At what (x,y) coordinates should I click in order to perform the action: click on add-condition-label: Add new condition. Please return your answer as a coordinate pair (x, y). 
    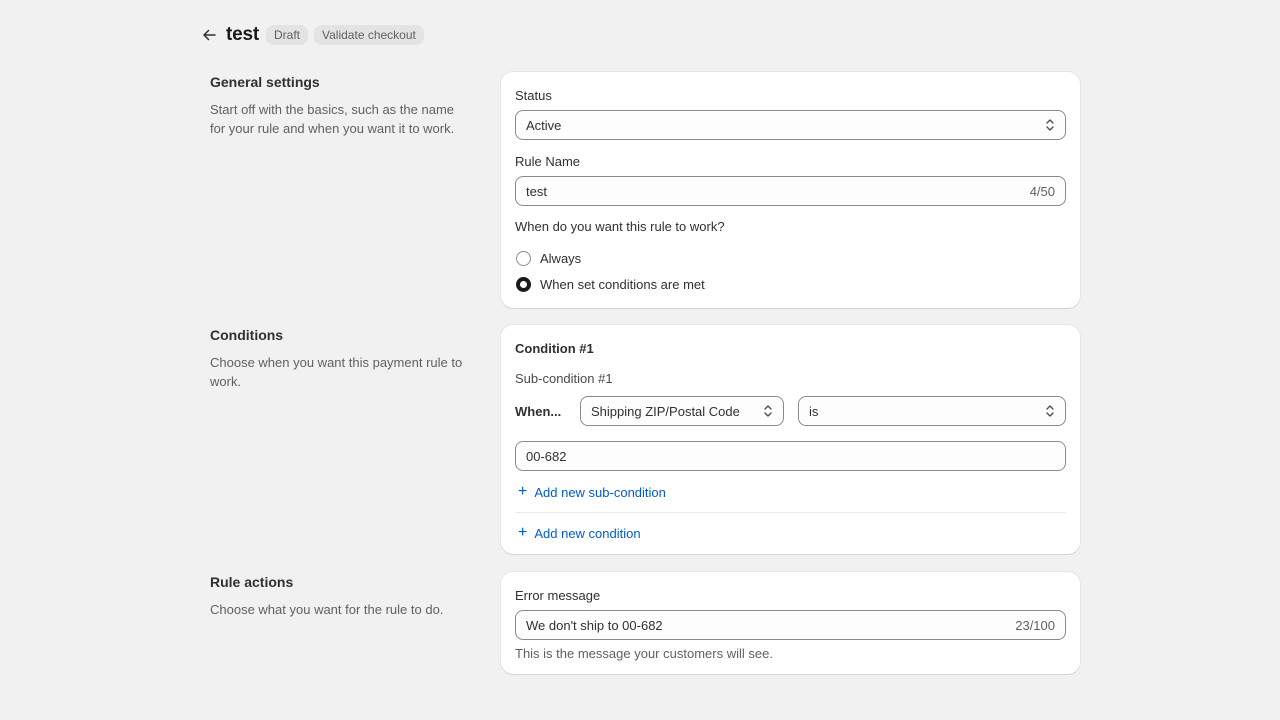
    Looking at the image, I should click on (587, 533).